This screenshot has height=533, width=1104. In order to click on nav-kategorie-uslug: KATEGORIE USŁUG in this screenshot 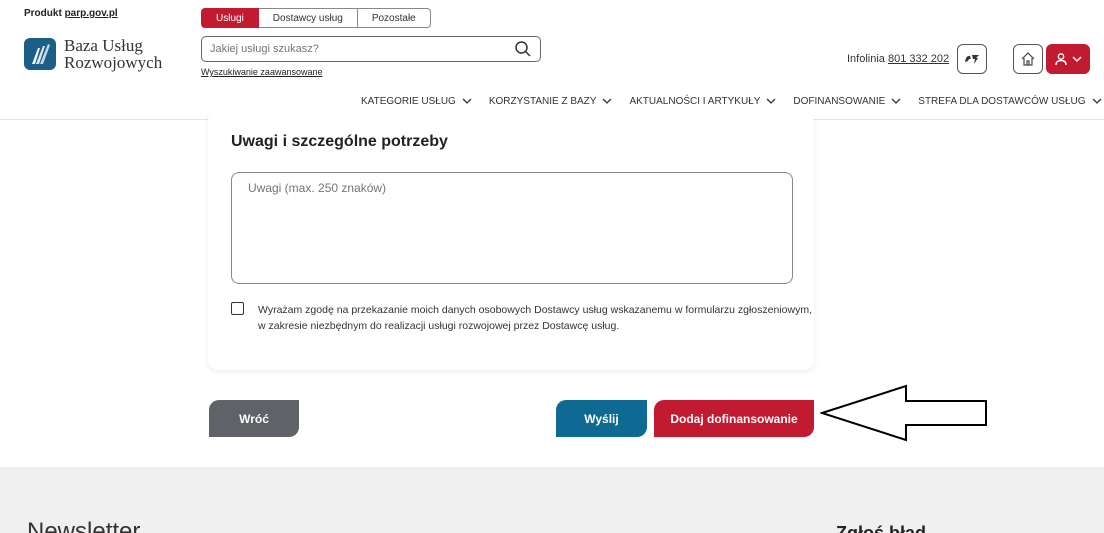, I will do `click(416, 101)`.